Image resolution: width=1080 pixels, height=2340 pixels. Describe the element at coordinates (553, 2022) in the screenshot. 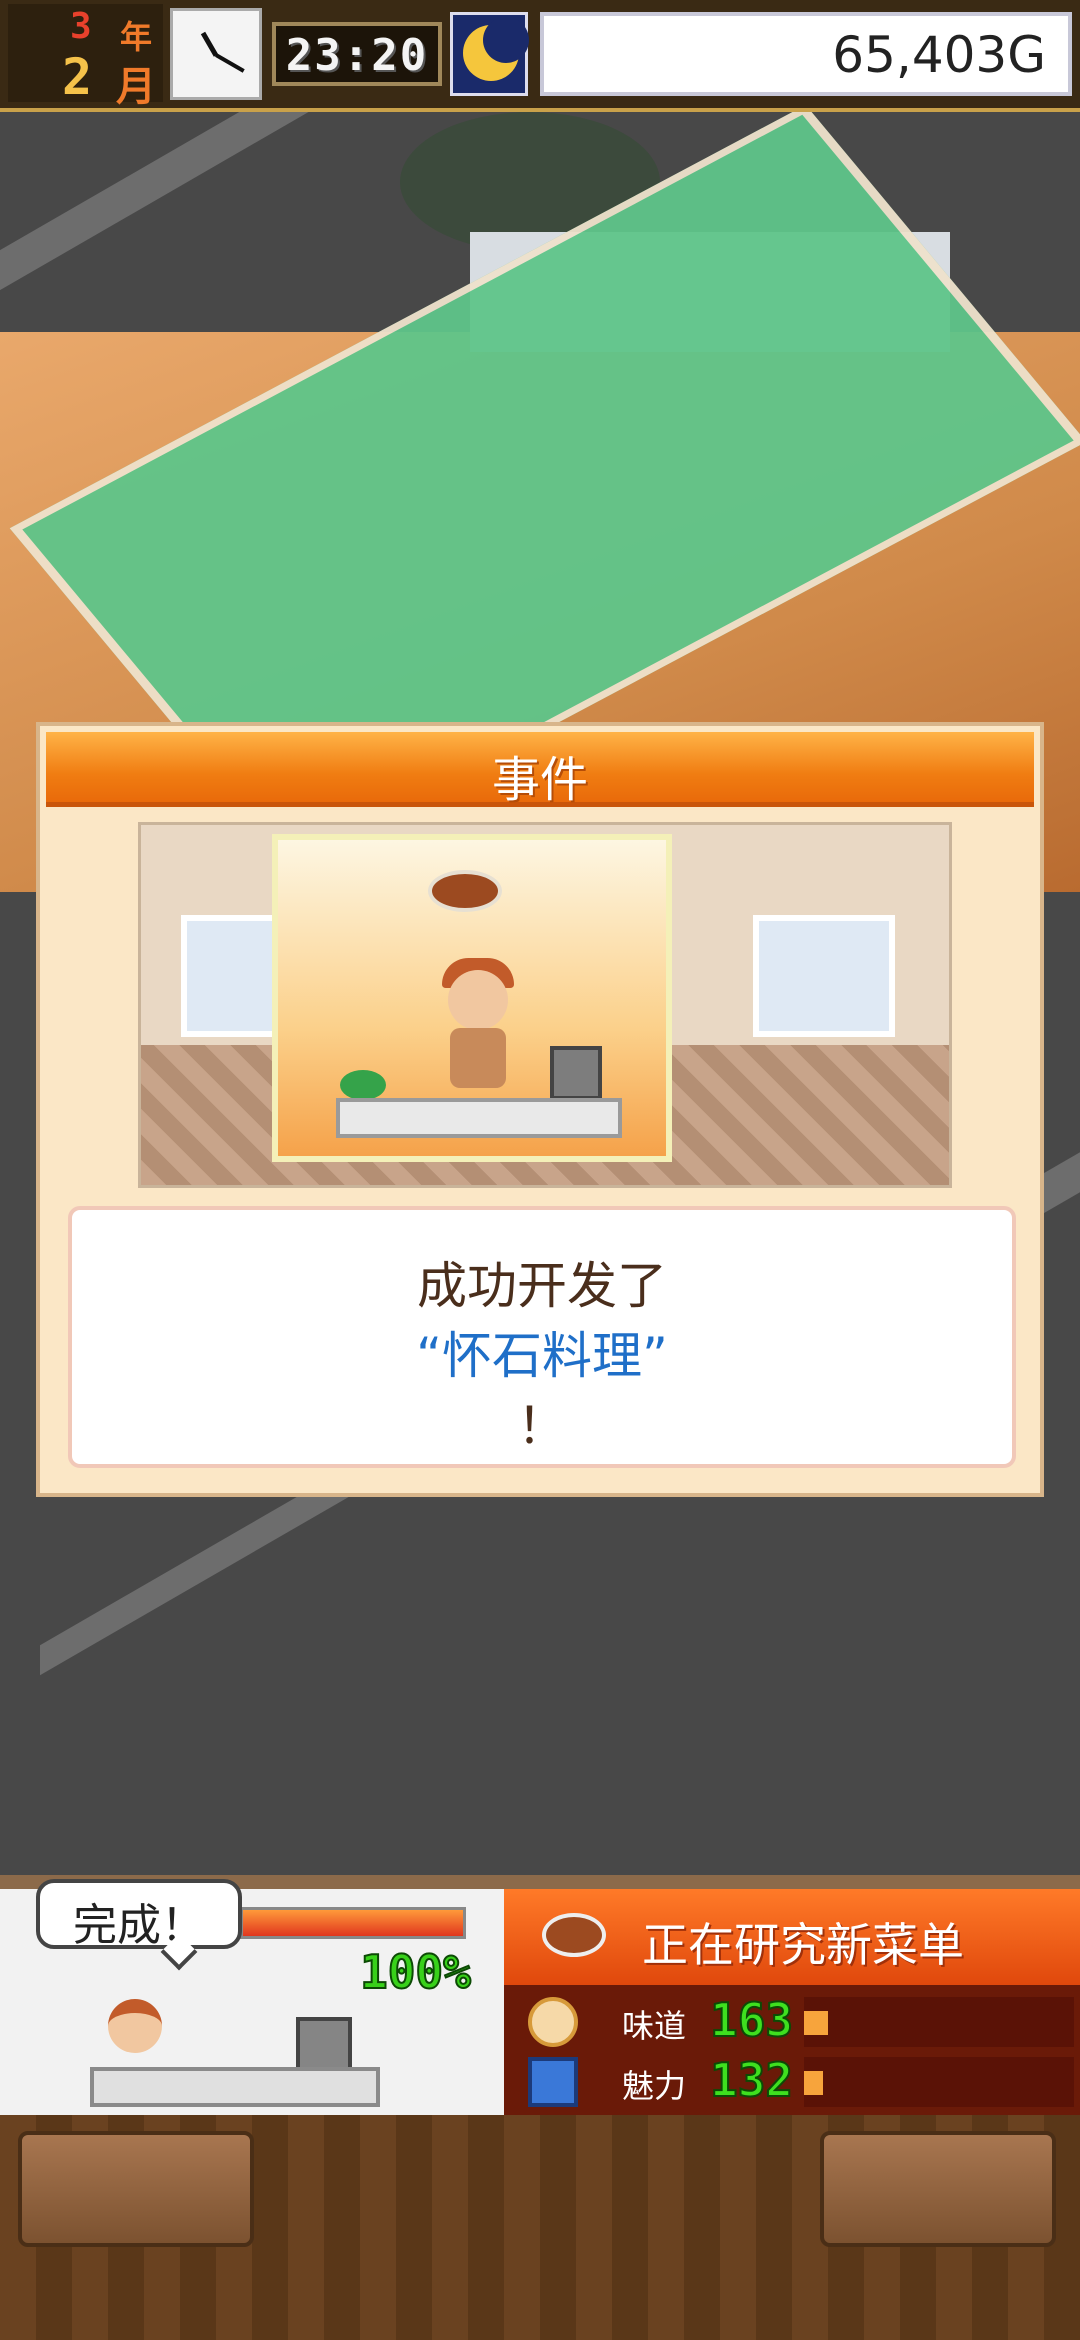

I see `taste-icon` at that location.